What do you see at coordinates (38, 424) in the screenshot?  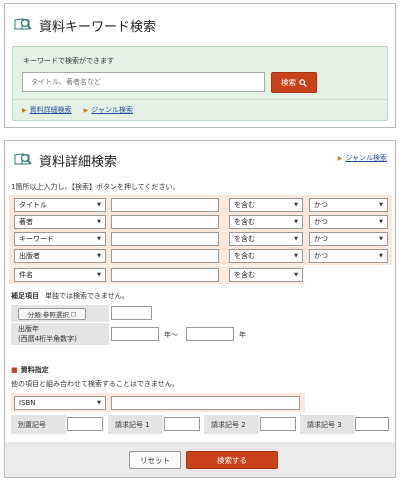 I see `separate-shelf-label: 別置記号` at bounding box center [38, 424].